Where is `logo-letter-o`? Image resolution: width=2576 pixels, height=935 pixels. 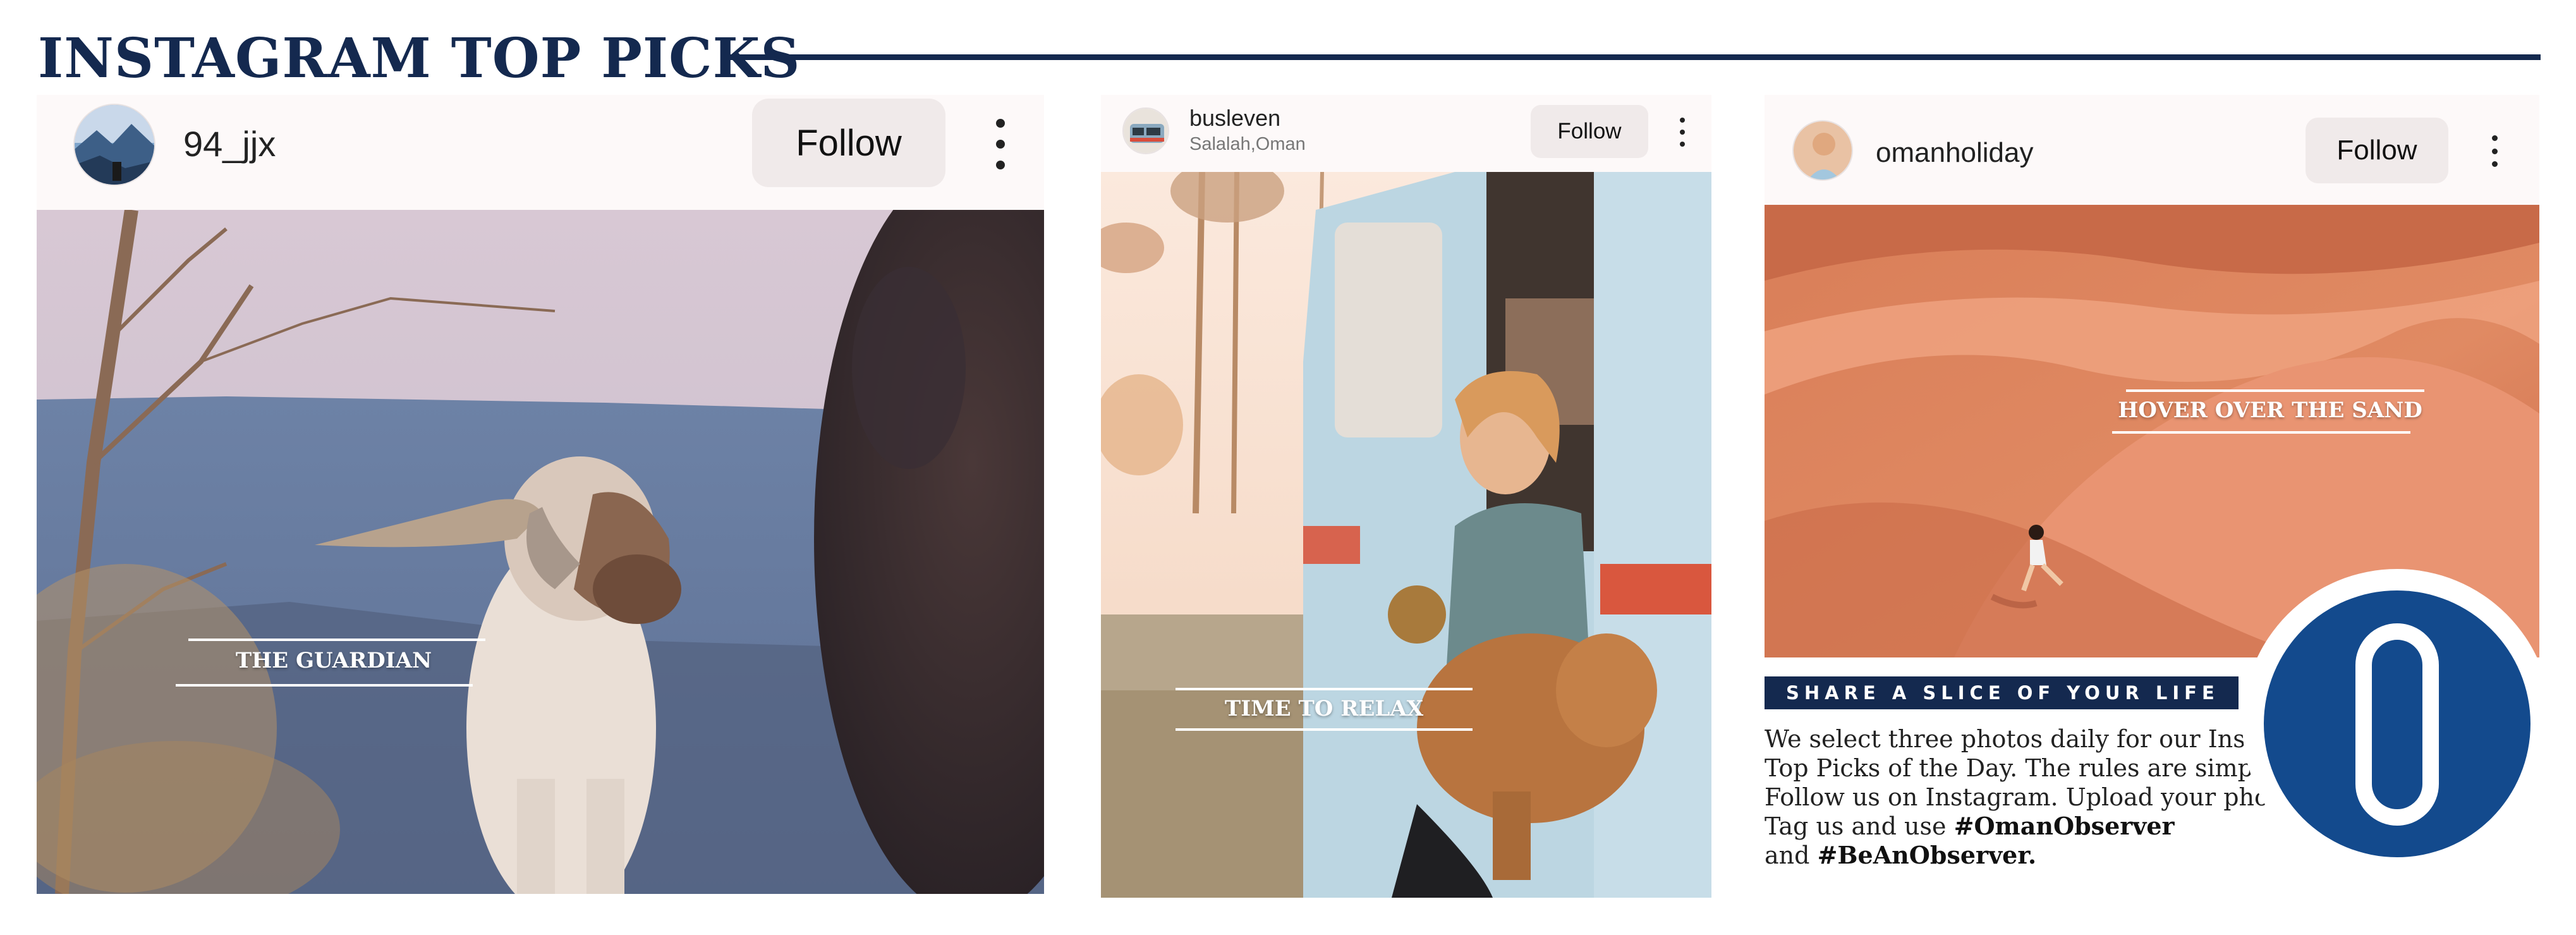
logo-letter-o is located at coordinates (2397, 724).